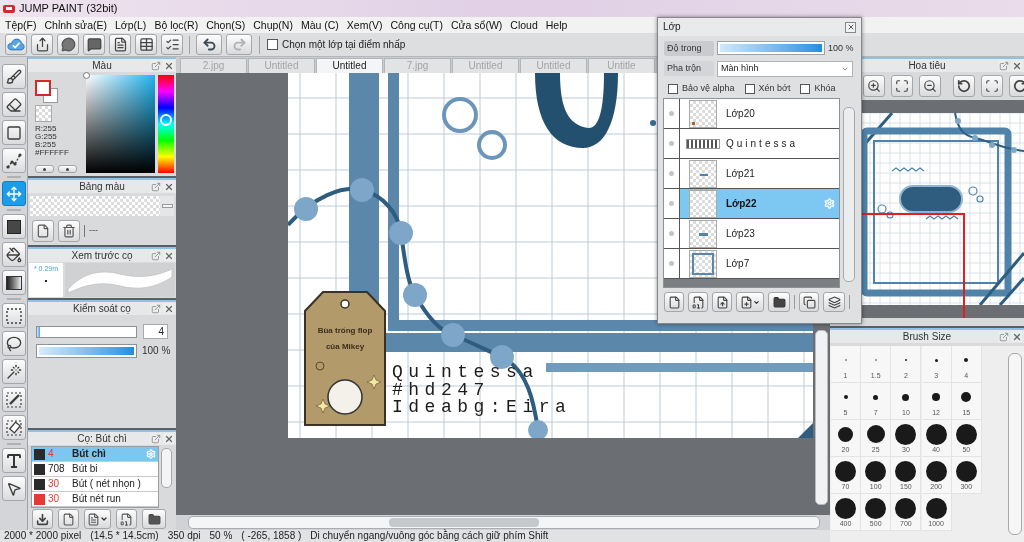 Image resolution: width=1024 pixels, height=542 pixels. What do you see at coordinates (349, 65) in the screenshot?
I see `document-tab: Untitled` at bounding box center [349, 65].